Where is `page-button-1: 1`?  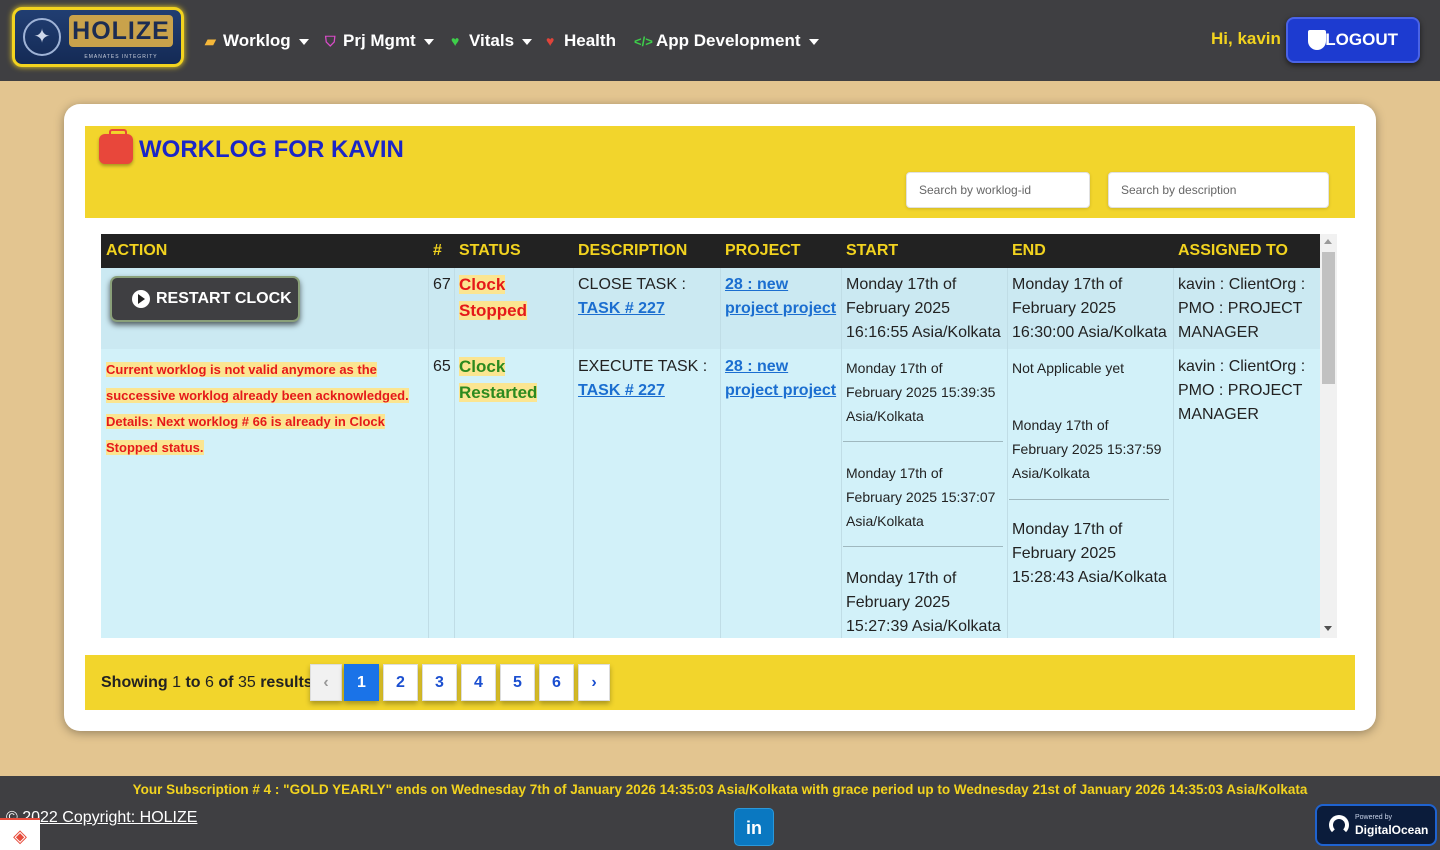
page-button-1: 1 is located at coordinates (361, 682).